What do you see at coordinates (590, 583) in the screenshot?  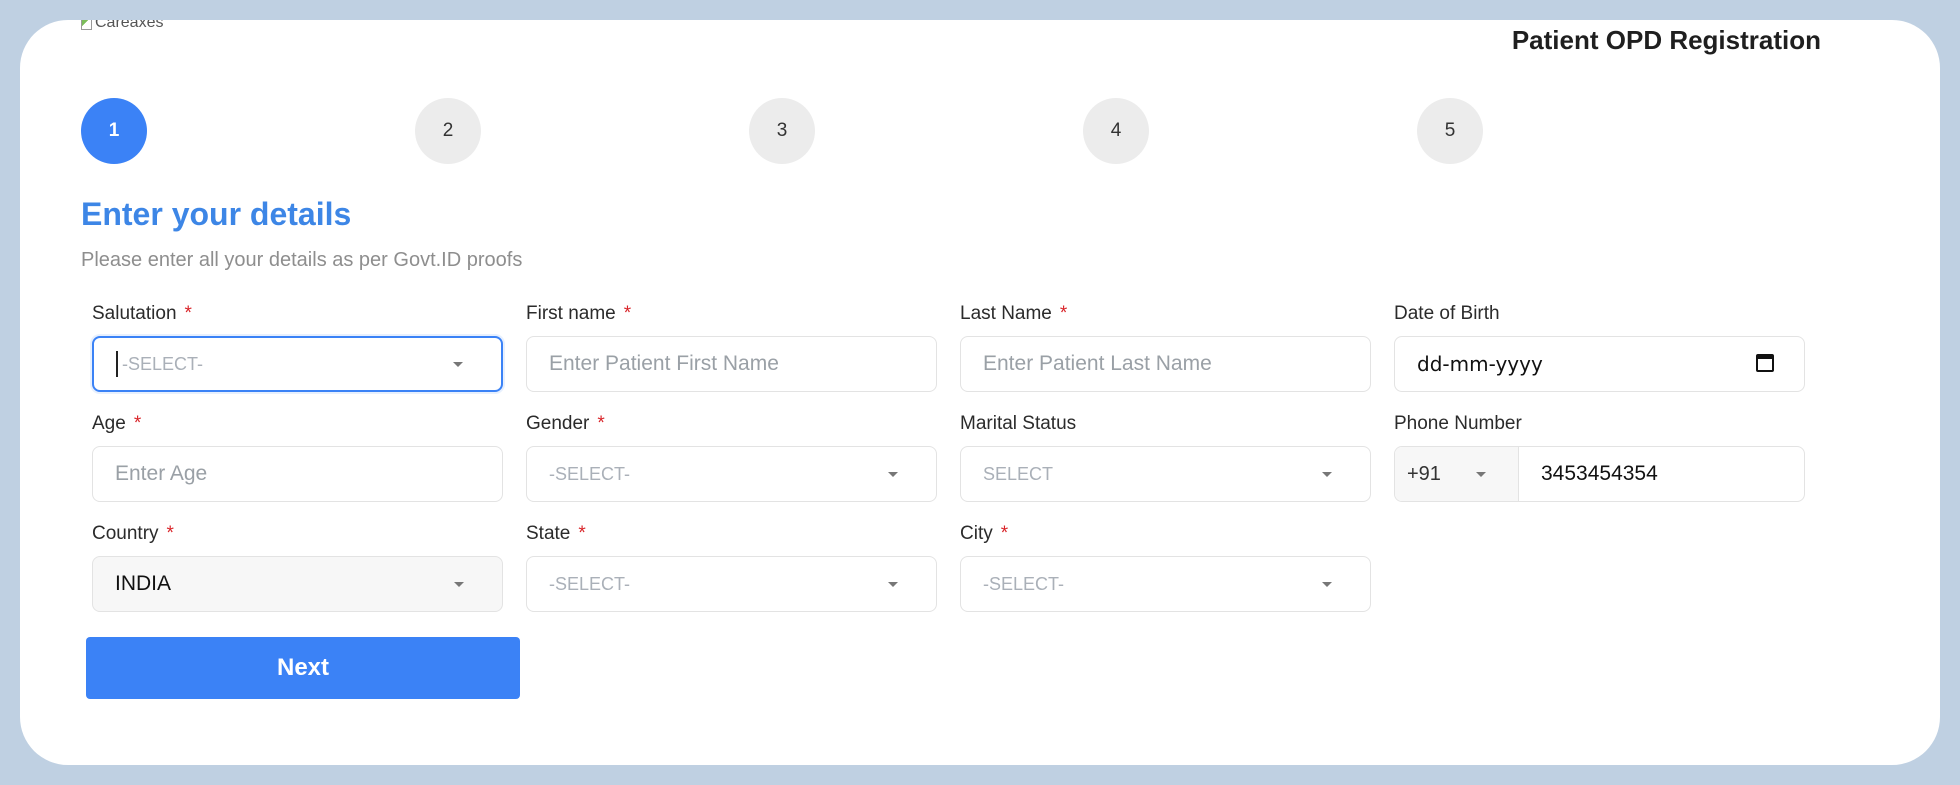 I see `state-placeholder: -SELECT-` at bounding box center [590, 583].